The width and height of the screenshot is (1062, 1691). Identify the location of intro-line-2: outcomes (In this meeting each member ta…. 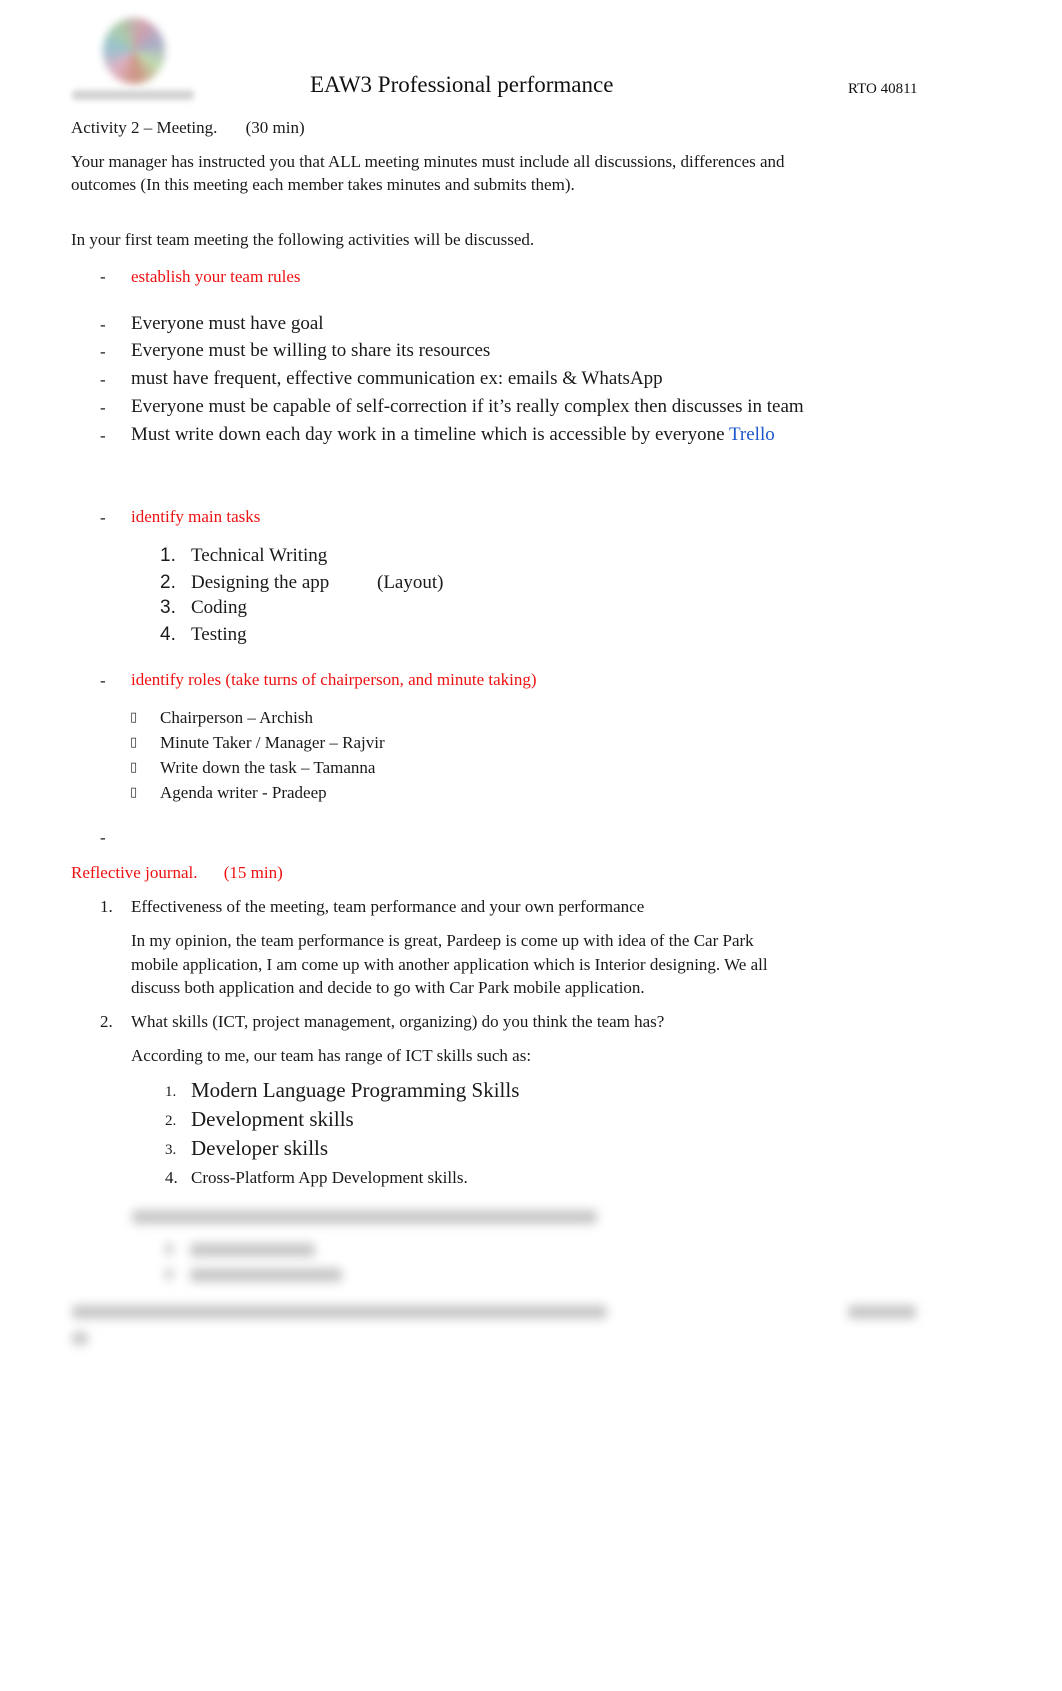
(323, 184).